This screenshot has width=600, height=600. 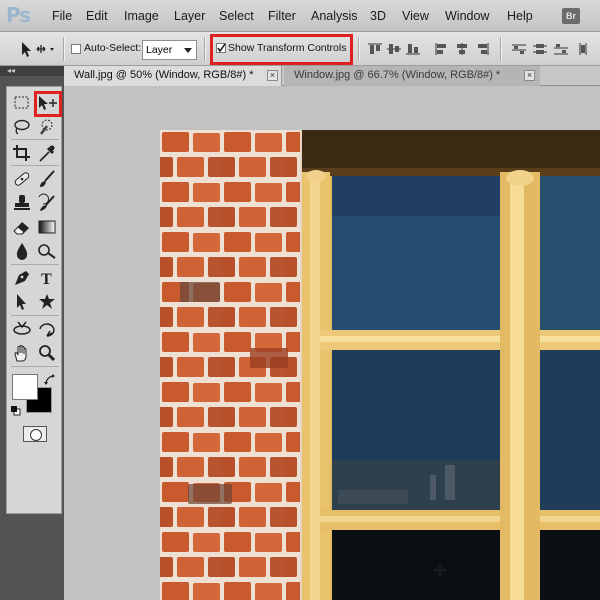 What do you see at coordinates (48, 104) in the screenshot?
I see `highlight-move-tool` at bounding box center [48, 104].